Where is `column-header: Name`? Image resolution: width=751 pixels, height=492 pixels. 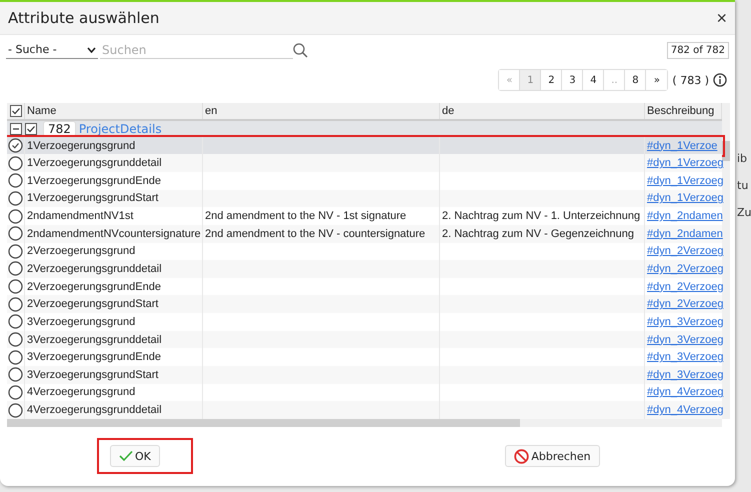 column-header: Name is located at coordinates (114, 111).